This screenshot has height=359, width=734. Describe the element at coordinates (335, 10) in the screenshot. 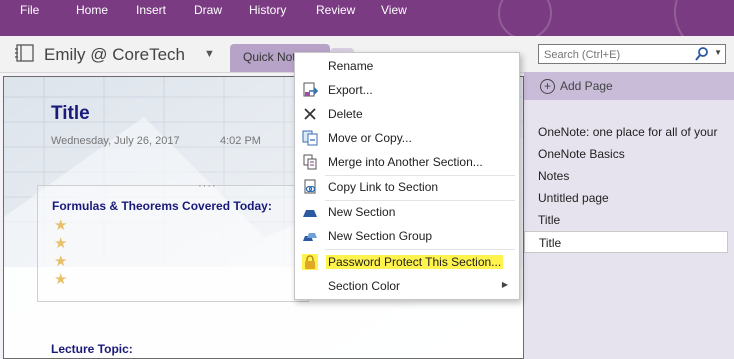

I see `tab-review: Review` at that location.